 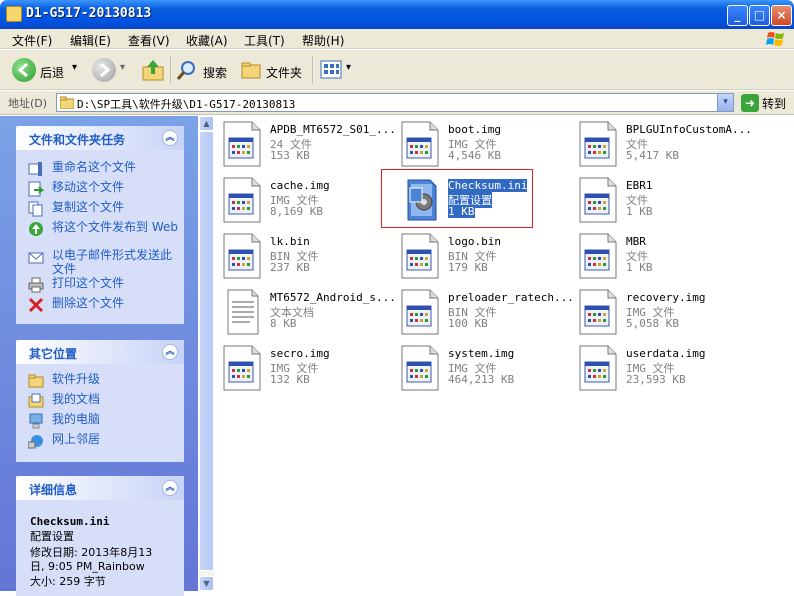 What do you see at coordinates (207, 40) in the screenshot?
I see `menu-favorites: 收藏(A)` at bounding box center [207, 40].